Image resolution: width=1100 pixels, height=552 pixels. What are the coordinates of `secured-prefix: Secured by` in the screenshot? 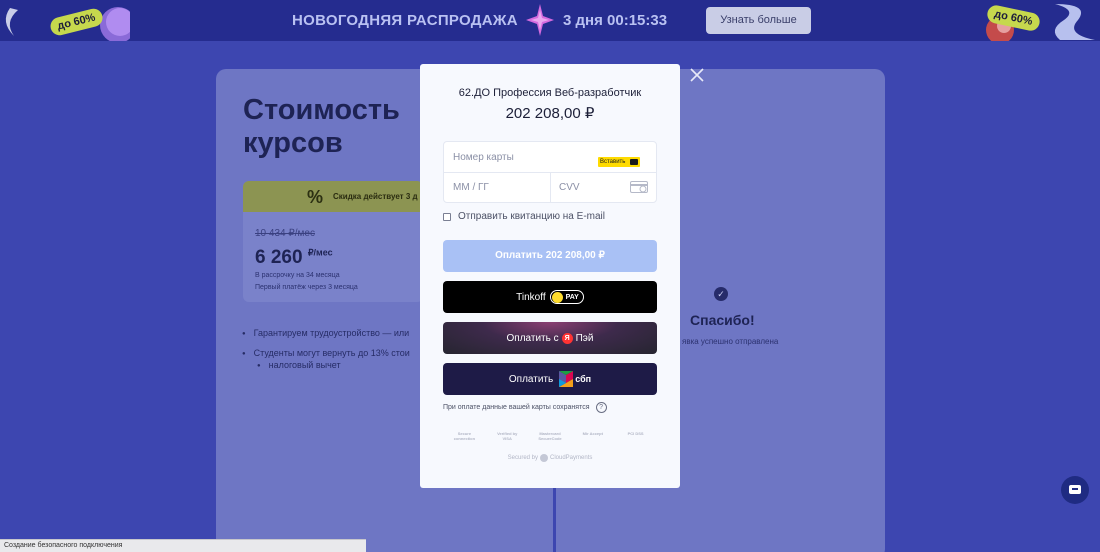 It's located at (522, 458).